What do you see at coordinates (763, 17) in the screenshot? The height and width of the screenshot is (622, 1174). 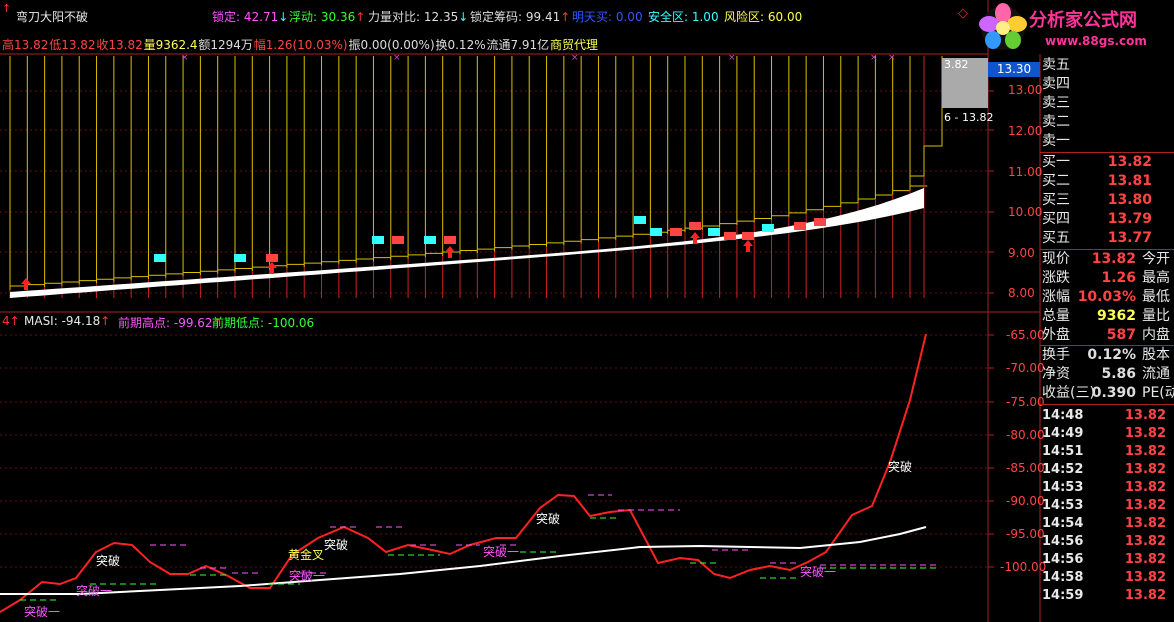 I see `header-risk: 风险区: 60.00` at bounding box center [763, 17].